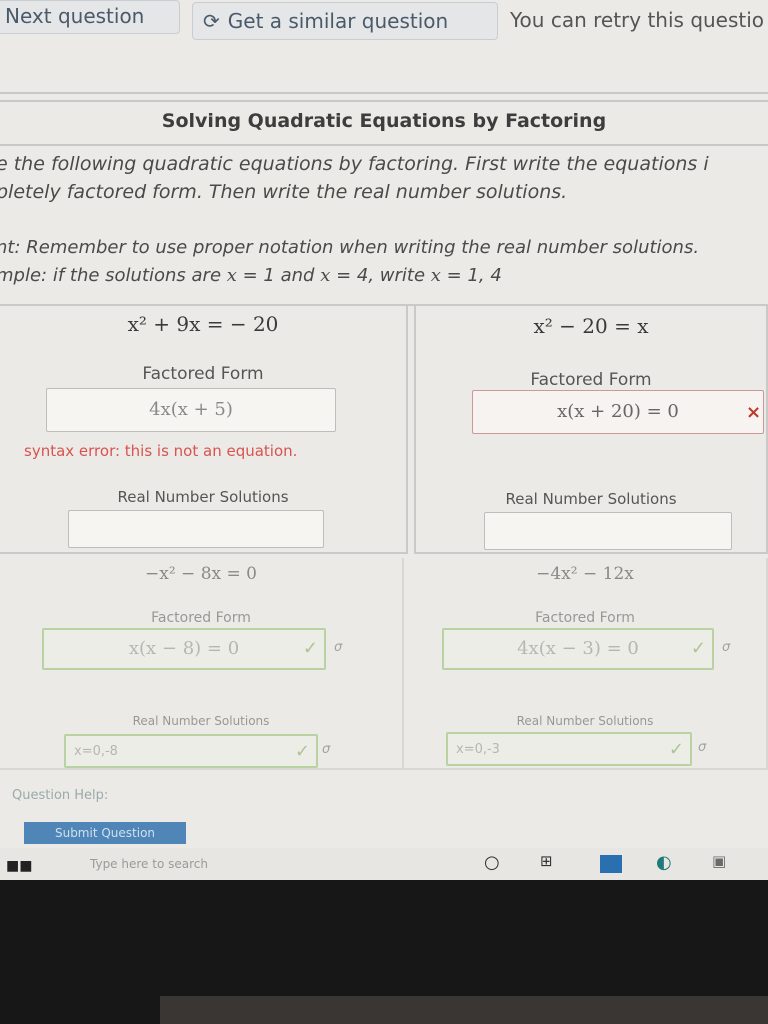  What do you see at coordinates (478, 749) in the screenshot?
I see `solutions-value: x=0,-3` at bounding box center [478, 749].